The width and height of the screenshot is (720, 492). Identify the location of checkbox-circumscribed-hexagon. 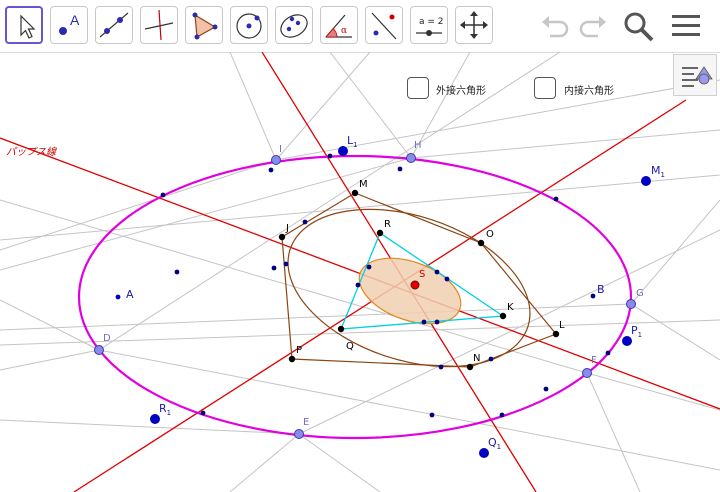
(418, 88).